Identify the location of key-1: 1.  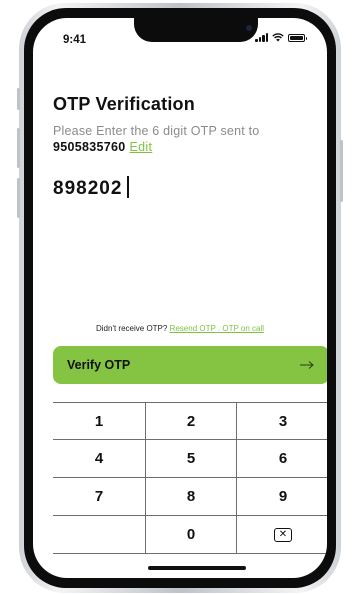
(99, 421).